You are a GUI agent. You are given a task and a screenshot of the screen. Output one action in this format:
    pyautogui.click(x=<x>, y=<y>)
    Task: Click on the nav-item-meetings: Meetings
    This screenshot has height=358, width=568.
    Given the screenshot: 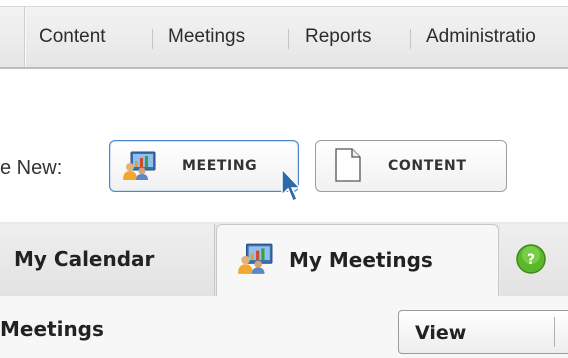 What is the action you would take?
    pyautogui.click(x=206, y=37)
    